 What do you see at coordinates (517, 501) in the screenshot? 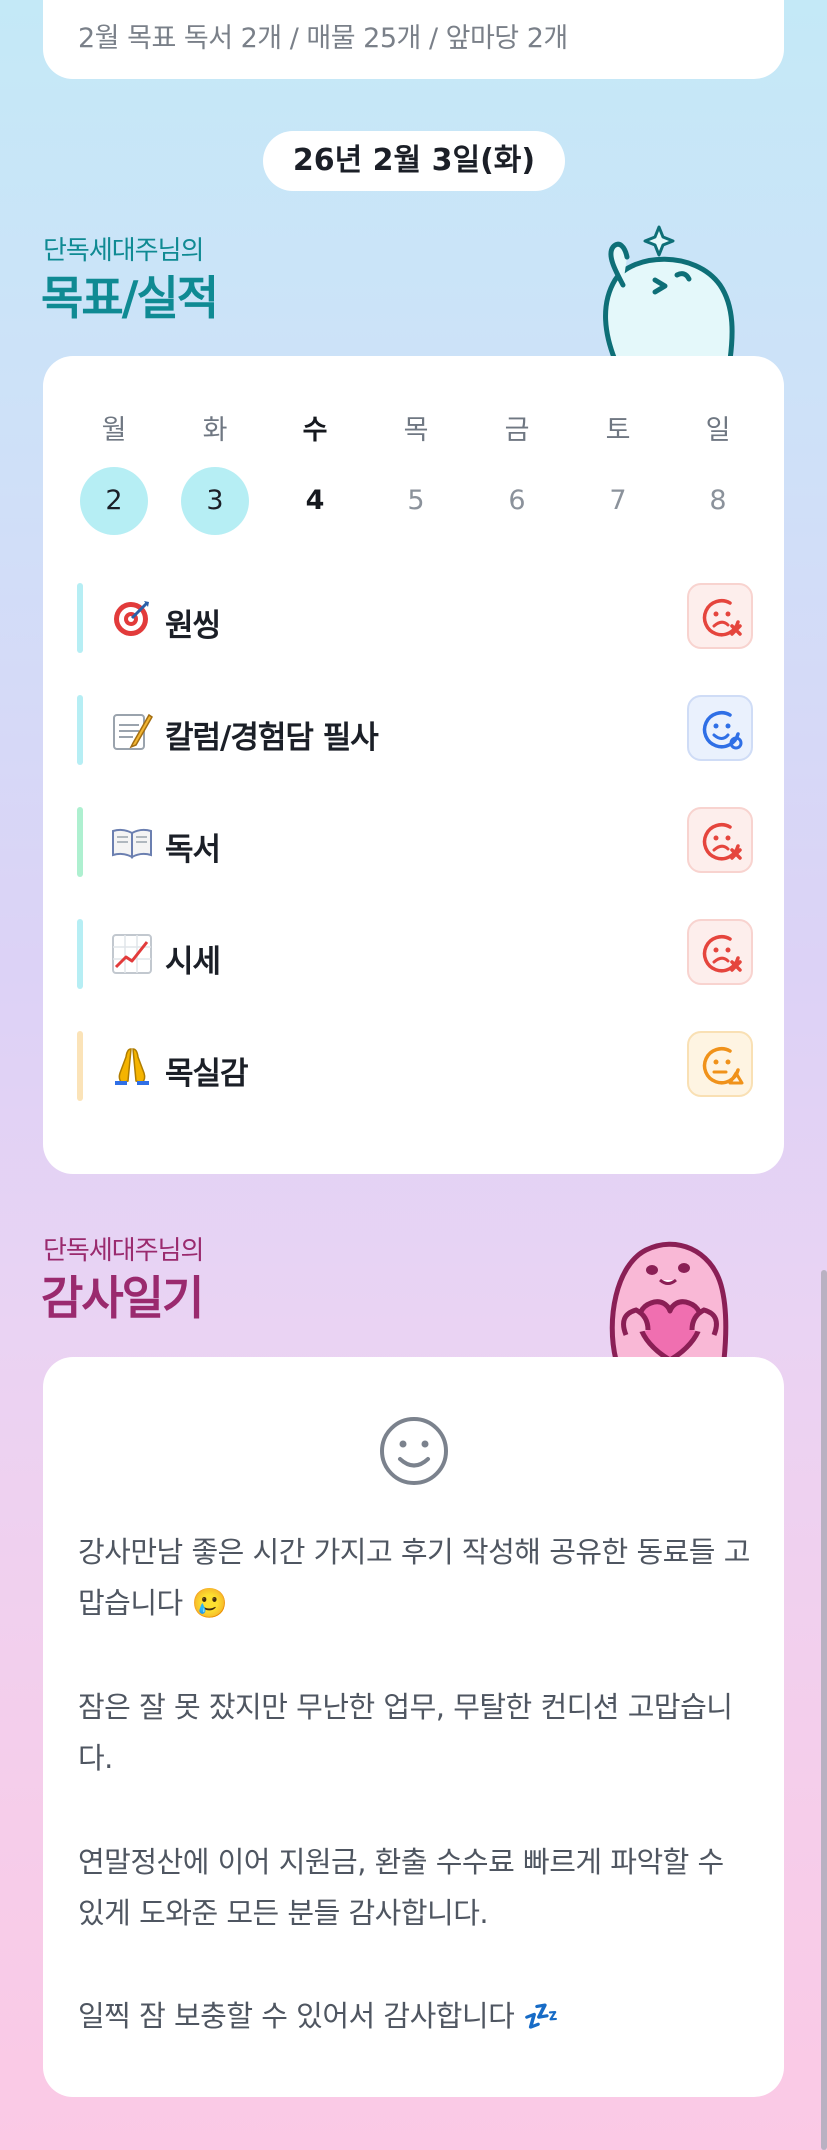
I see `date-6: 6` at bounding box center [517, 501].